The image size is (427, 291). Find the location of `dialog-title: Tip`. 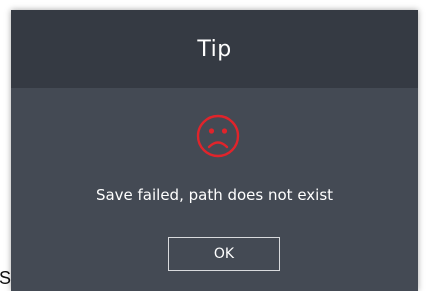

dialog-title: Tip is located at coordinates (214, 49).